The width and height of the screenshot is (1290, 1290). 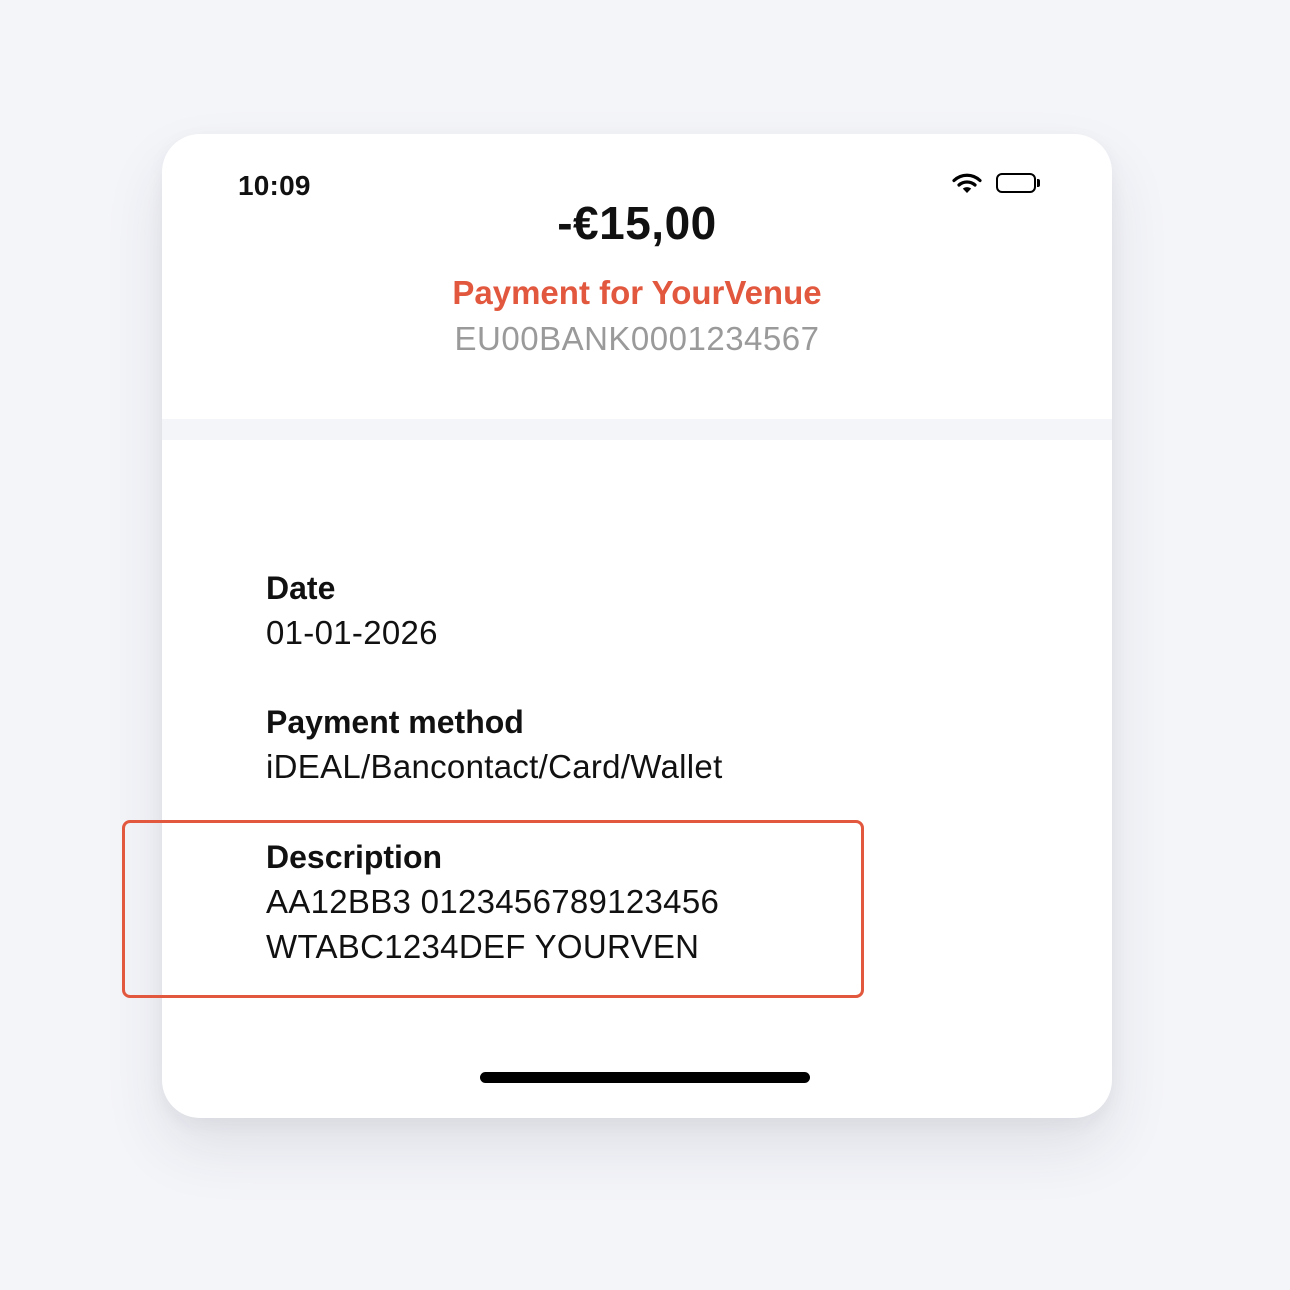 What do you see at coordinates (637, 292) in the screenshot?
I see `payee-name: Payment for YourVenue` at bounding box center [637, 292].